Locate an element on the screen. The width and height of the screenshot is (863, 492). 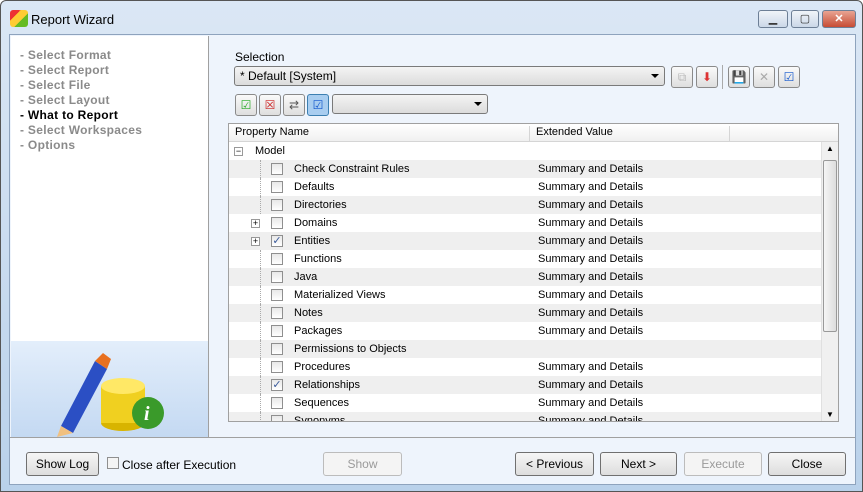
property-name: Functions is located at coordinates (318, 259).